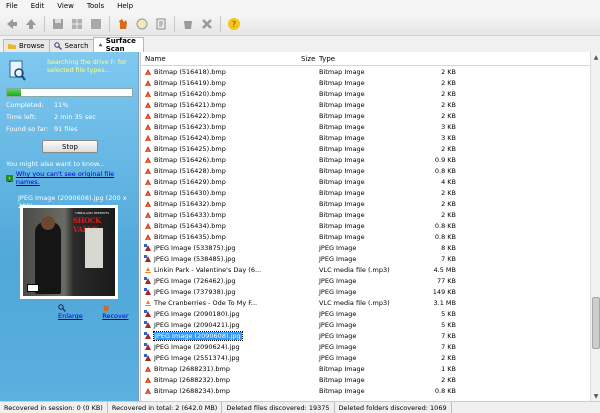 This screenshot has height=413, width=600. I want to click on file-row: Bitmap (516423).bmp 3 KB Bitmap Image, so click(365, 126).